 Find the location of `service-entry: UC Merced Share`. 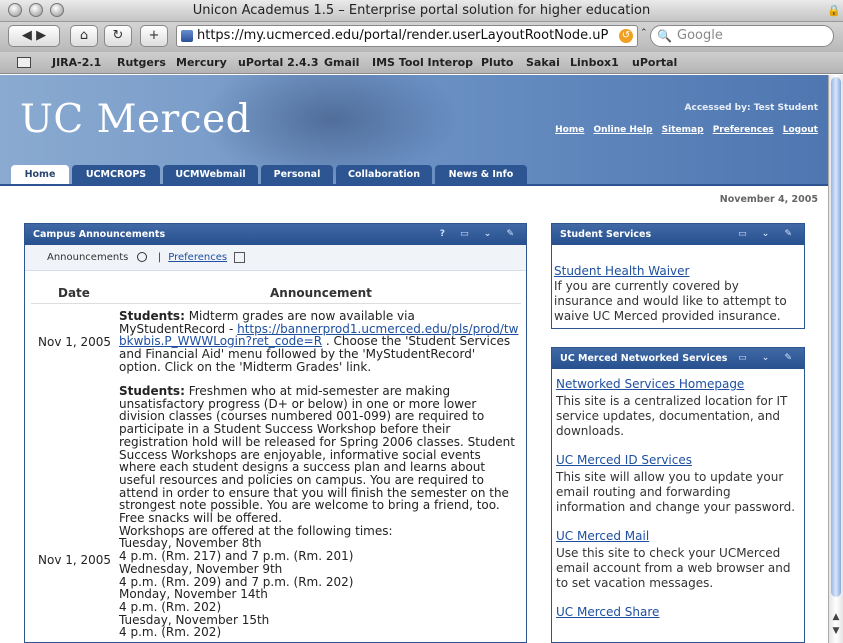

service-entry: UC Merced Share is located at coordinates (676, 613).